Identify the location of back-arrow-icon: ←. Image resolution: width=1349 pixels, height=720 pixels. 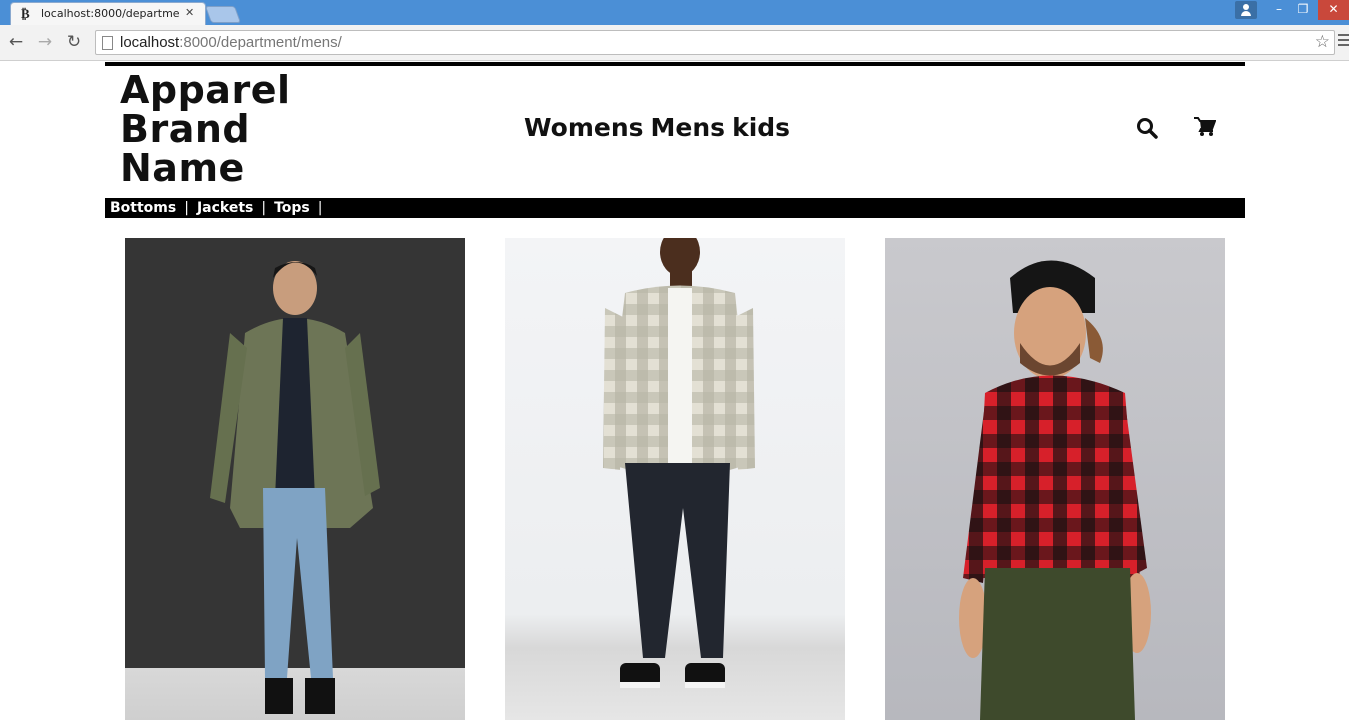
(16, 42).